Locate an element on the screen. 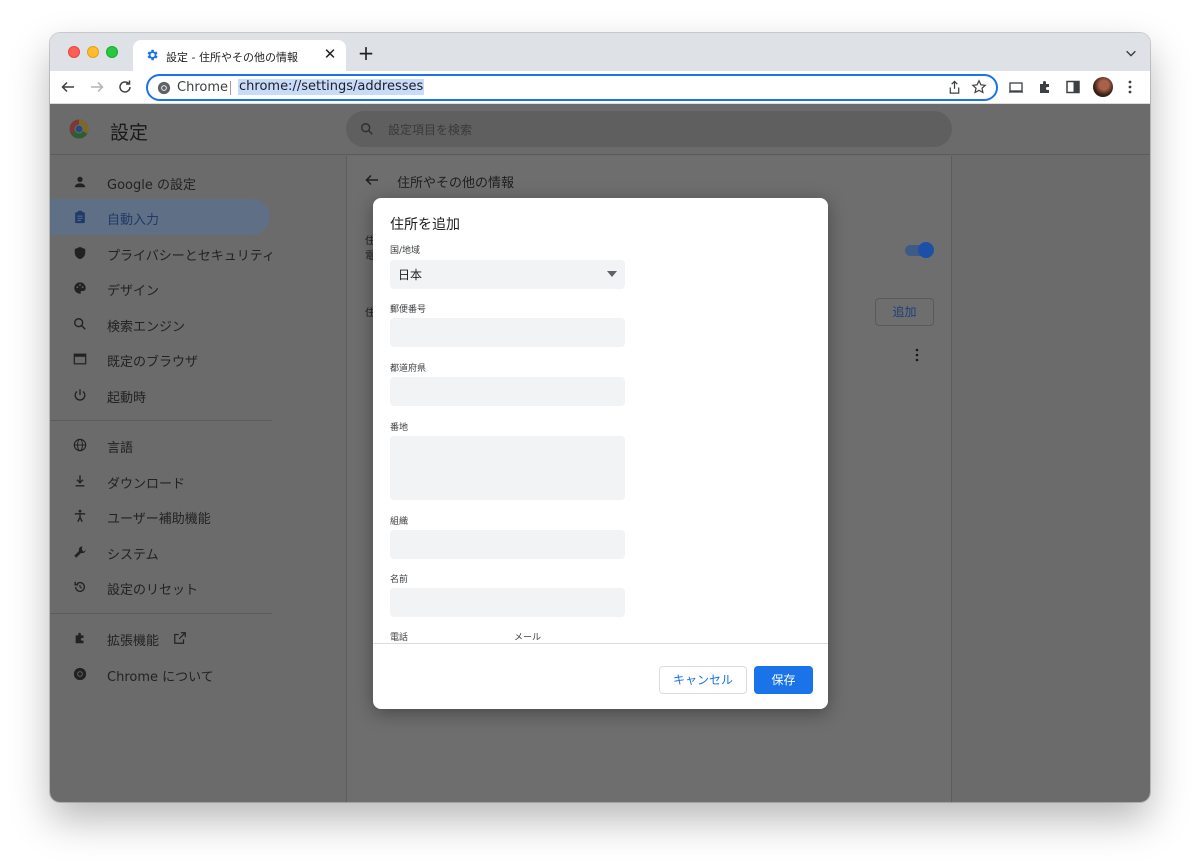  more-actions-icon is located at coordinates (917, 355).